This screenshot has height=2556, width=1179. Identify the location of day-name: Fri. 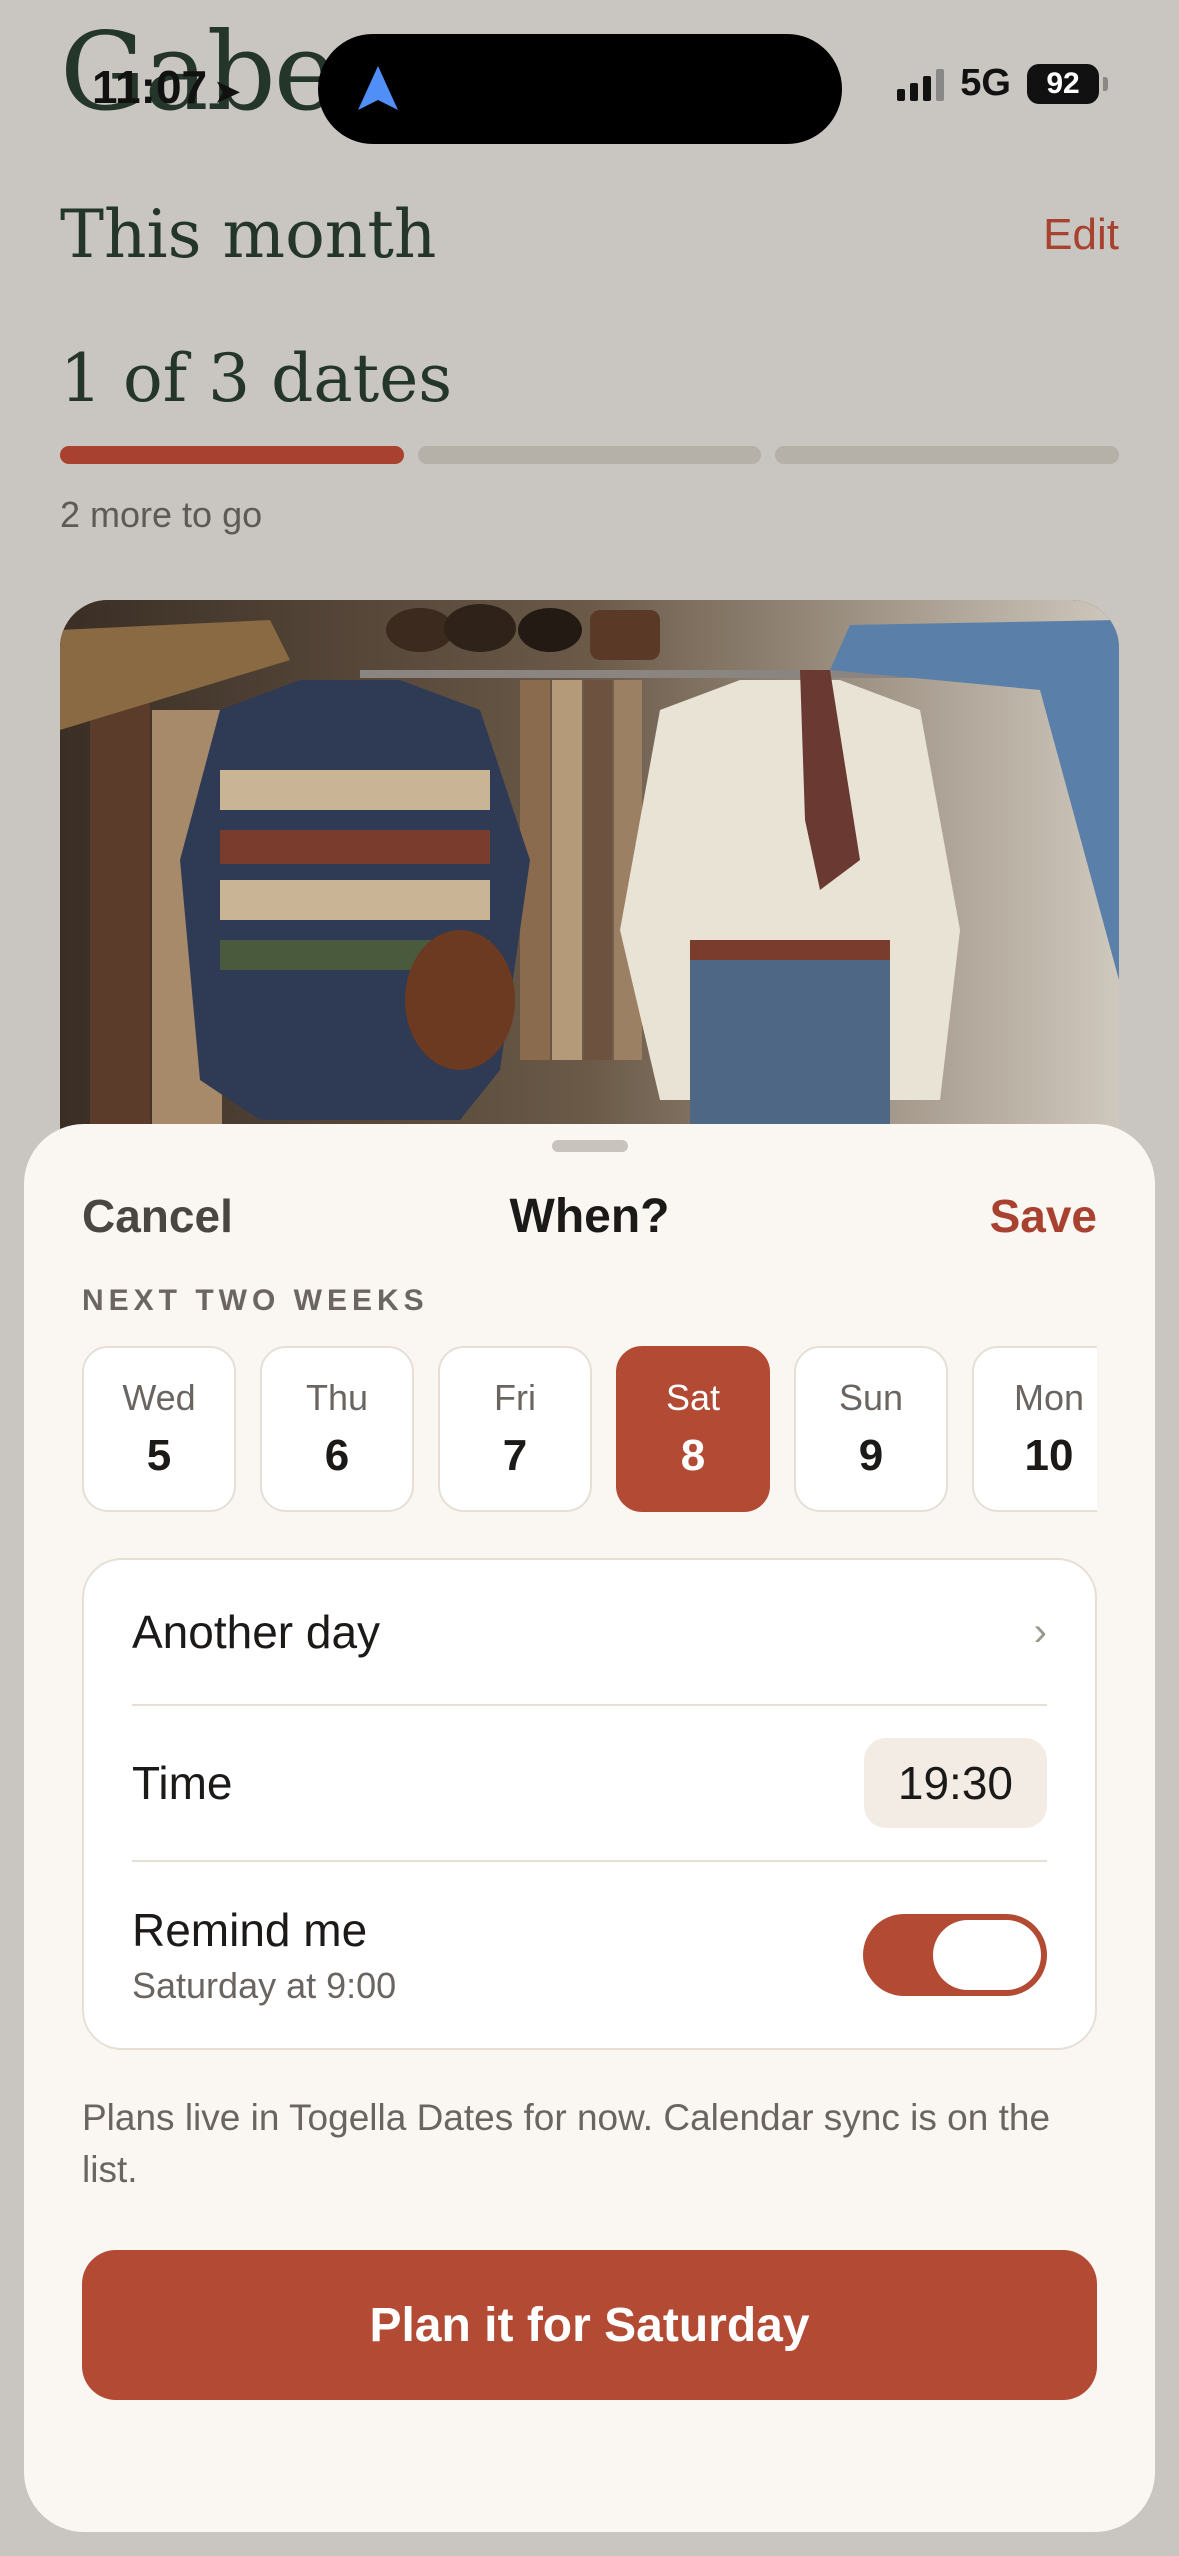
(515, 1397).